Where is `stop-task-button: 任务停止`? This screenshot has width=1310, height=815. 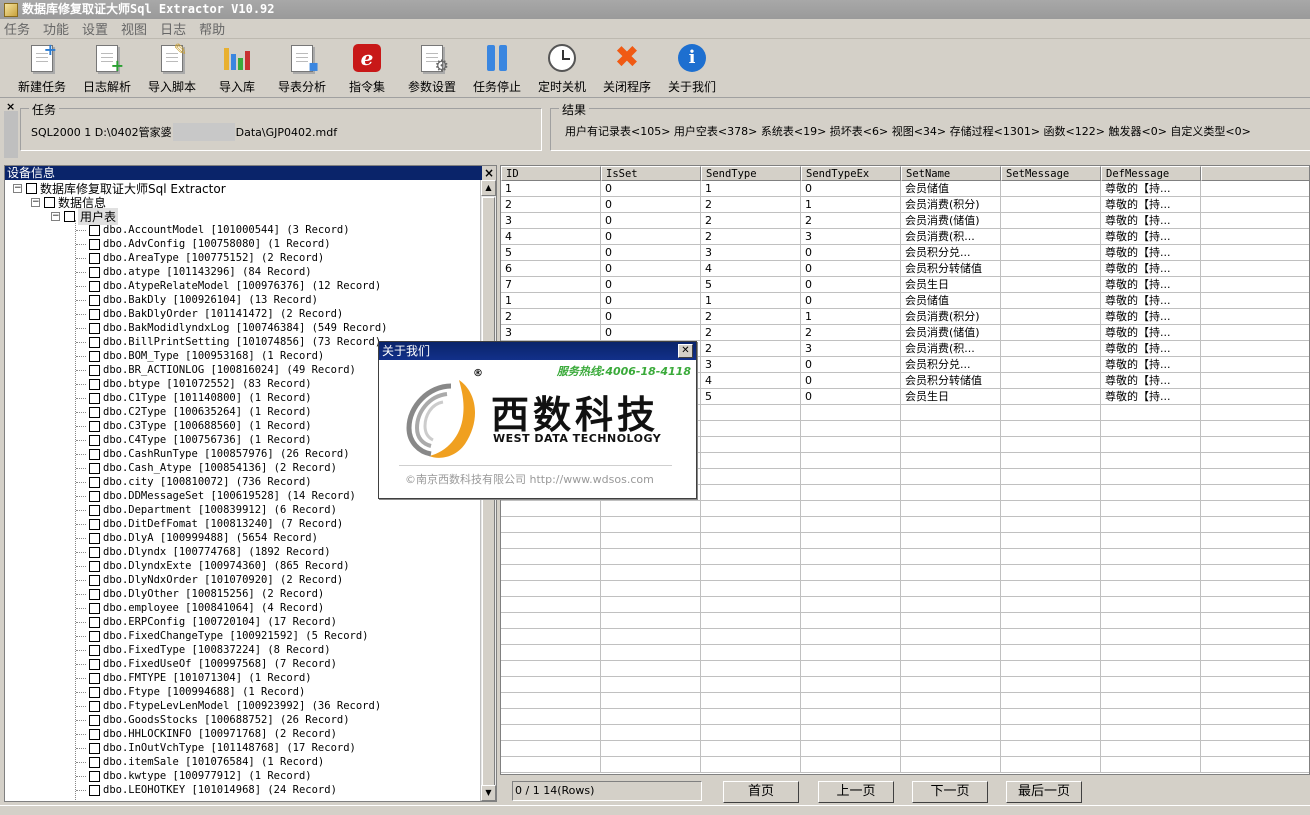
stop-task-button: 任务停止 is located at coordinates (497, 67).